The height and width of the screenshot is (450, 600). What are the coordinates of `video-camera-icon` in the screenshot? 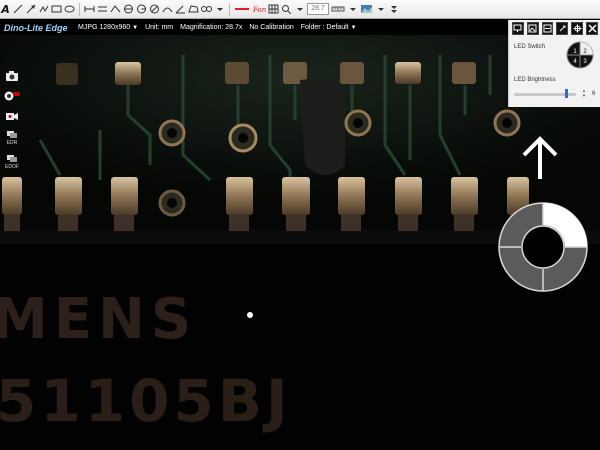 It's located at (12, 116).